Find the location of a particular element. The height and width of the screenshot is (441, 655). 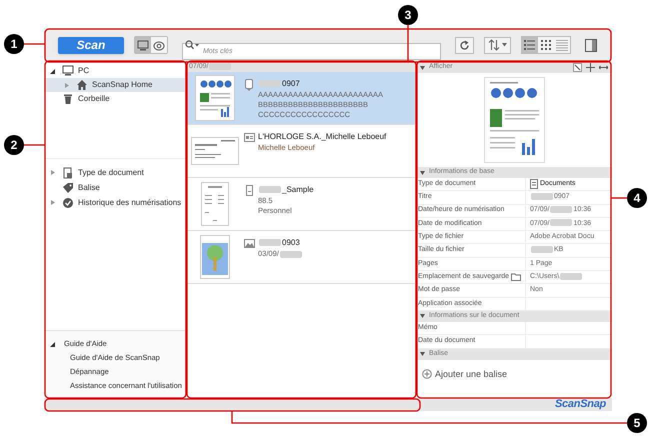

tag-icon is located at coordinates (68, 188).